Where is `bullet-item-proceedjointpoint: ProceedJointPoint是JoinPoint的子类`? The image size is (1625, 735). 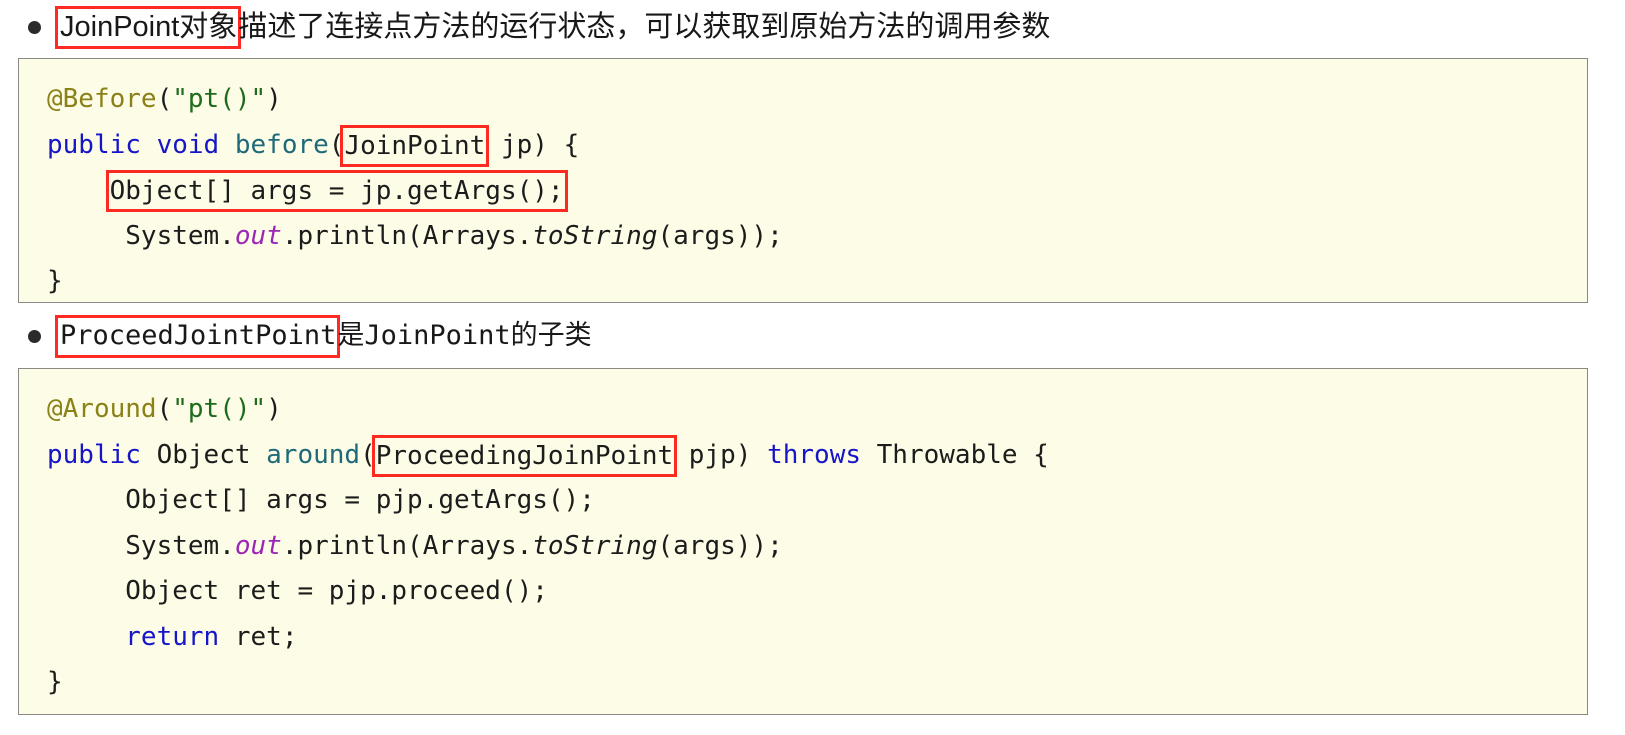 bullet-item-proceedjointpoint: ProceedJointPoint是JoinPoint的子类 is located at coordinates (296, 336).